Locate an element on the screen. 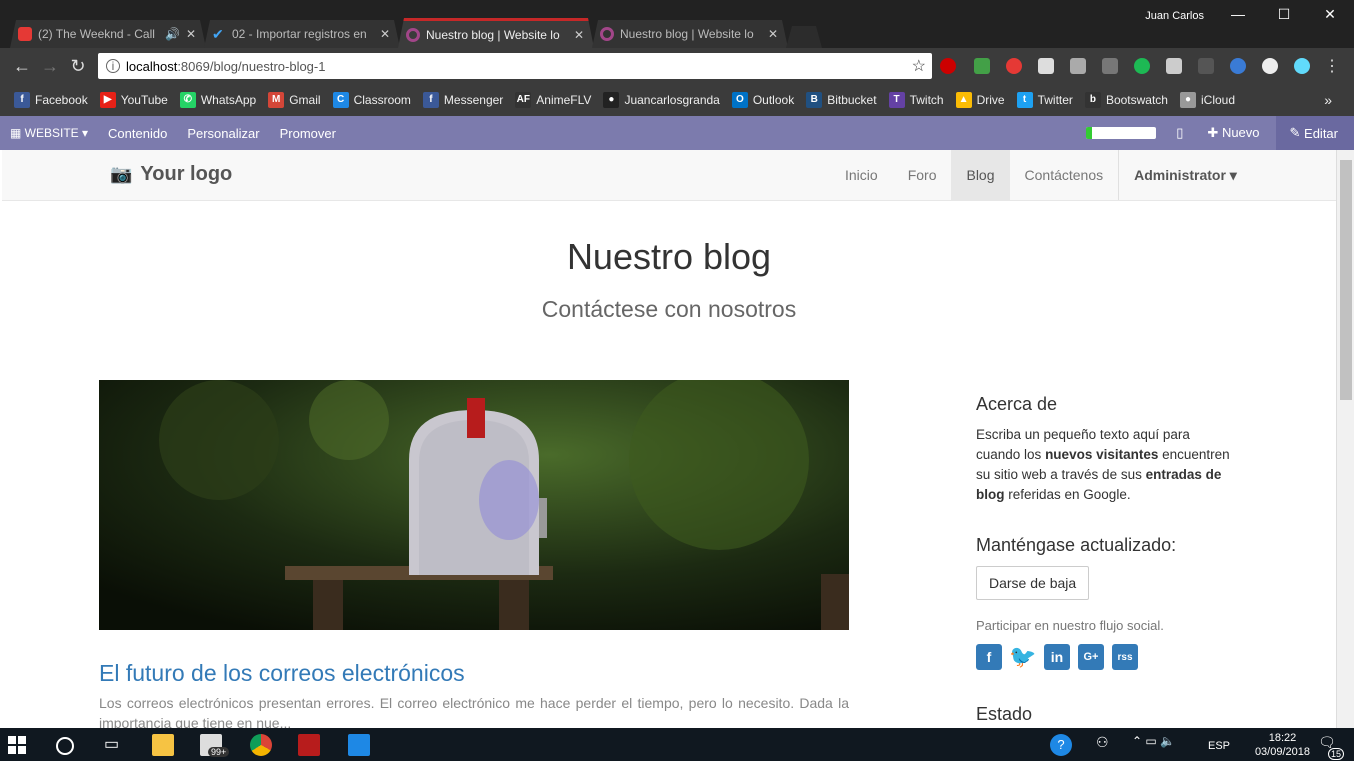 This screenshot has height=761, width=1354. odoo-icon is located at coordinates (413, 35).